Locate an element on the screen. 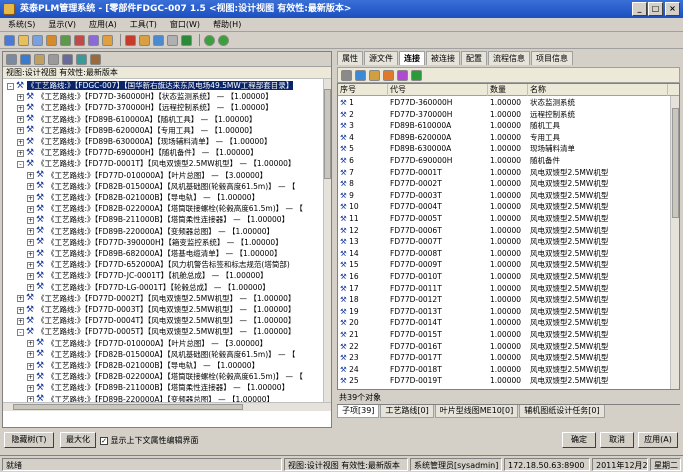 This screenshot has width=683, height=472. grid-list-icon is located at coordinates (346, 75).